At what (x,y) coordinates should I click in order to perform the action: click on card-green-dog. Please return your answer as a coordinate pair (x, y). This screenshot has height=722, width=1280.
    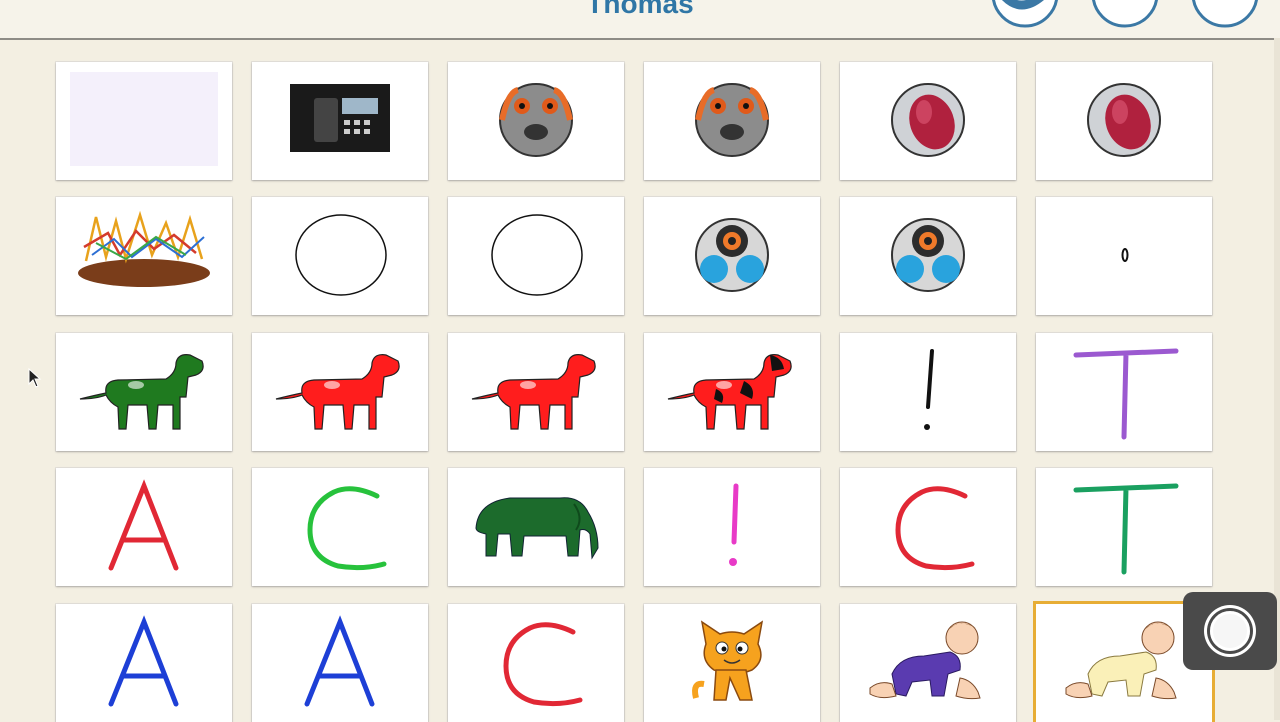
    Looking at the image, I should click on (144, 392).